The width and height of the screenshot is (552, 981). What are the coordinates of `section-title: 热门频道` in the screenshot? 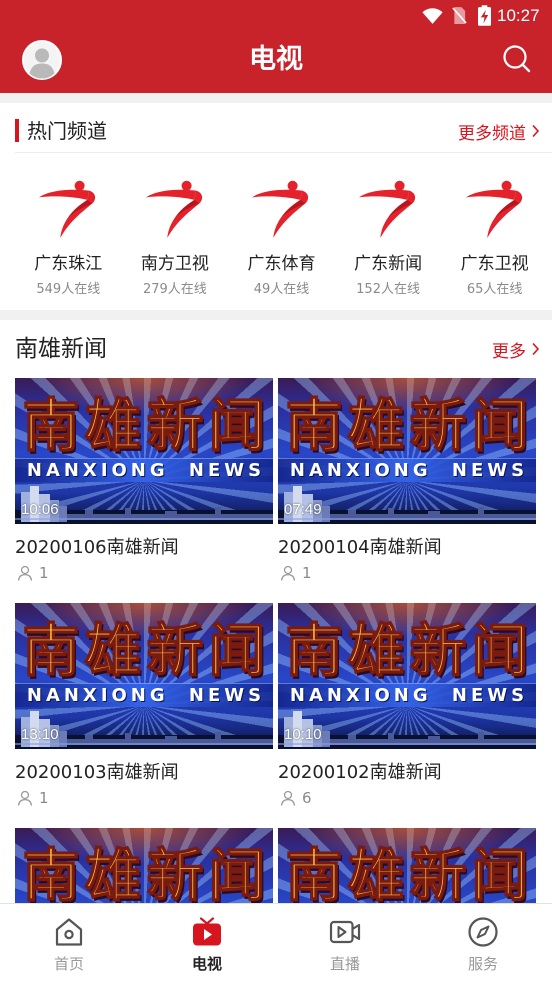 It's located at (67, 131).